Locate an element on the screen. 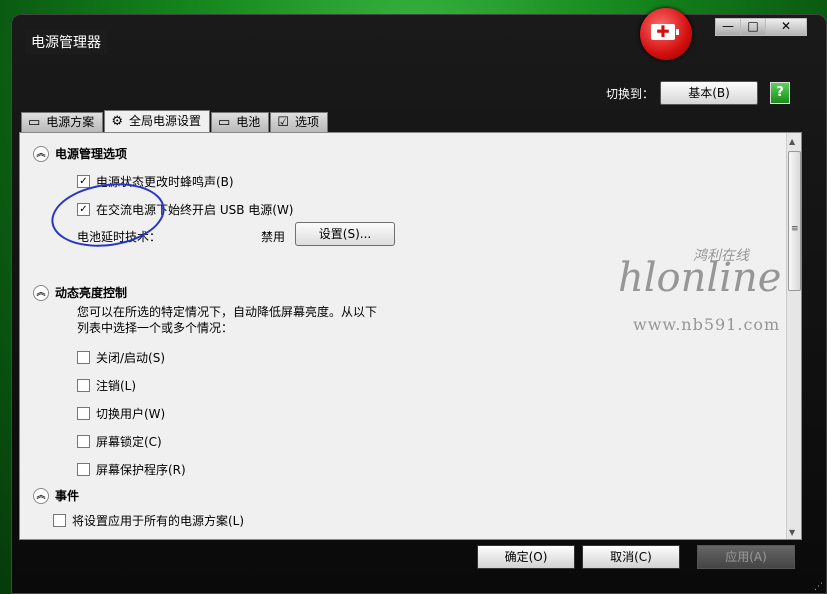  switch-user-option: 切换用户(W) is located at coordinates (121, 413).